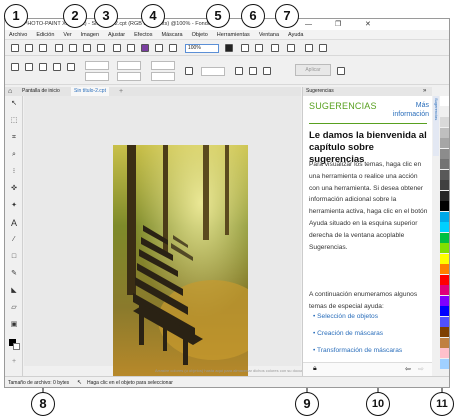 The height and width of the screenshot is (418, 474). Describe the element at coordinates (41, 91) in the screenshot. I see `tab-welcome: Pantalla de inicio` at that location.